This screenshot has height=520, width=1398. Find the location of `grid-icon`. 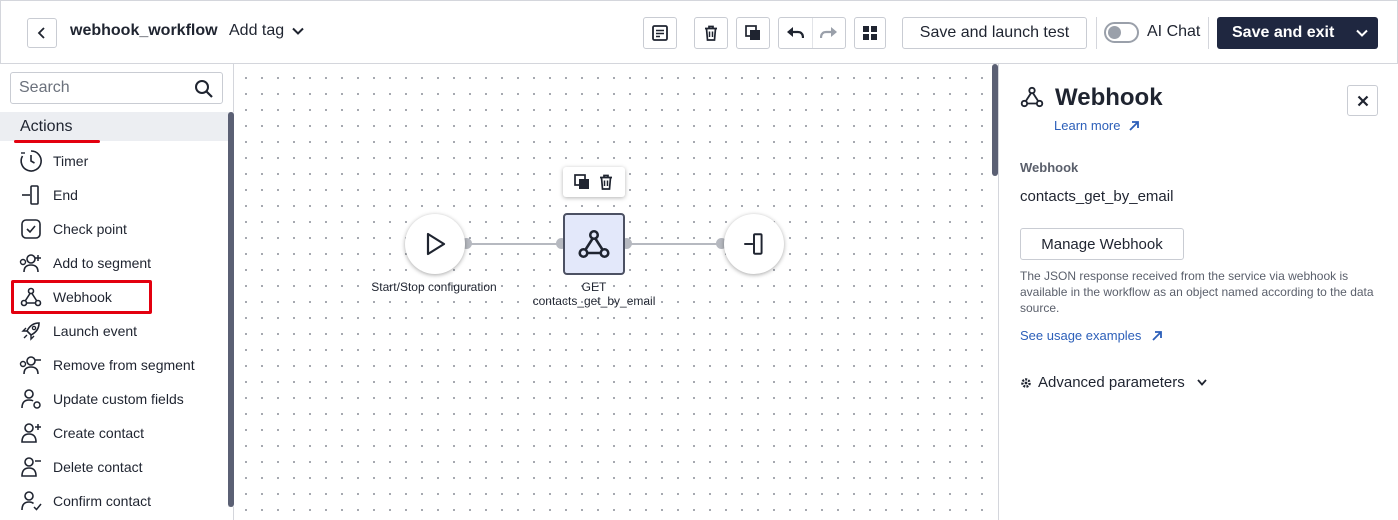

grid-icon is located at coordinates (870, 33).